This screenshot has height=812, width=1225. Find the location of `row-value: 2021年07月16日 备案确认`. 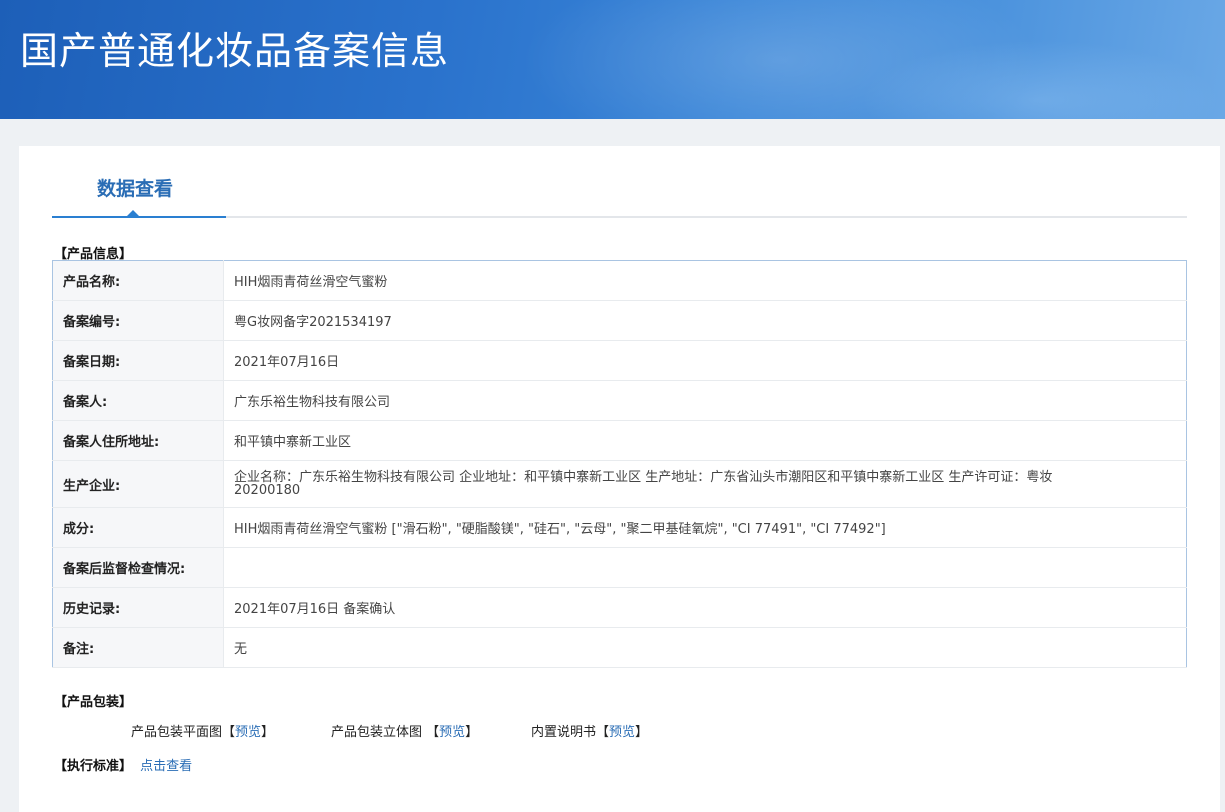

row-value: 2021年07月16日 备案确认 is located at coordinates (705, 607).